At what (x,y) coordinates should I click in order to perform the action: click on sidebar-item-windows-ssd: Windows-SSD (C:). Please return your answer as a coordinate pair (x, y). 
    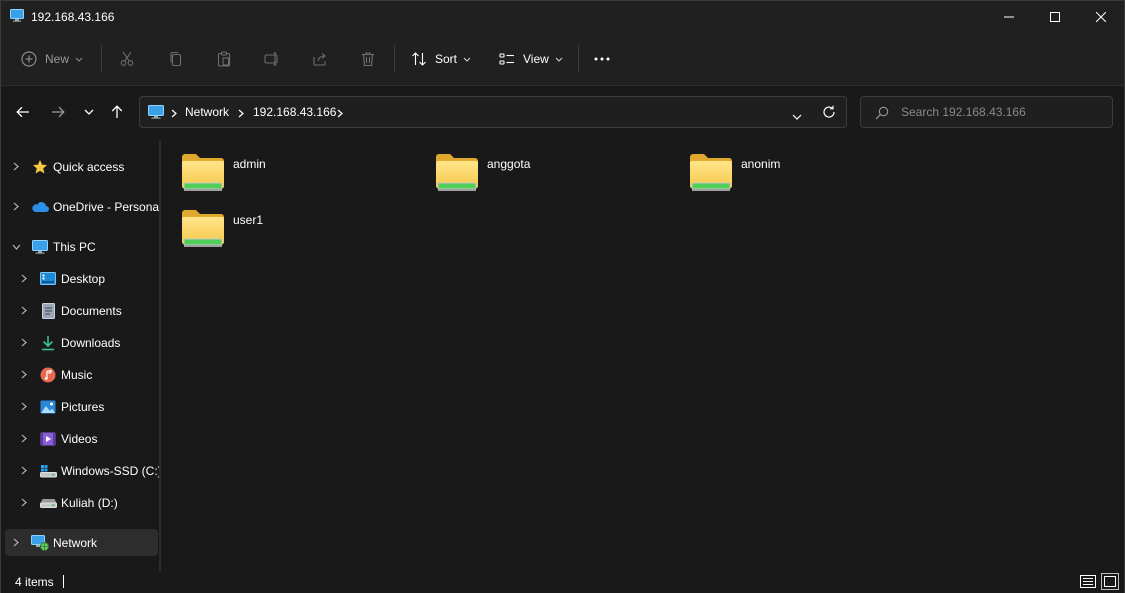
    Looking at the image, I should click on (83, 470).